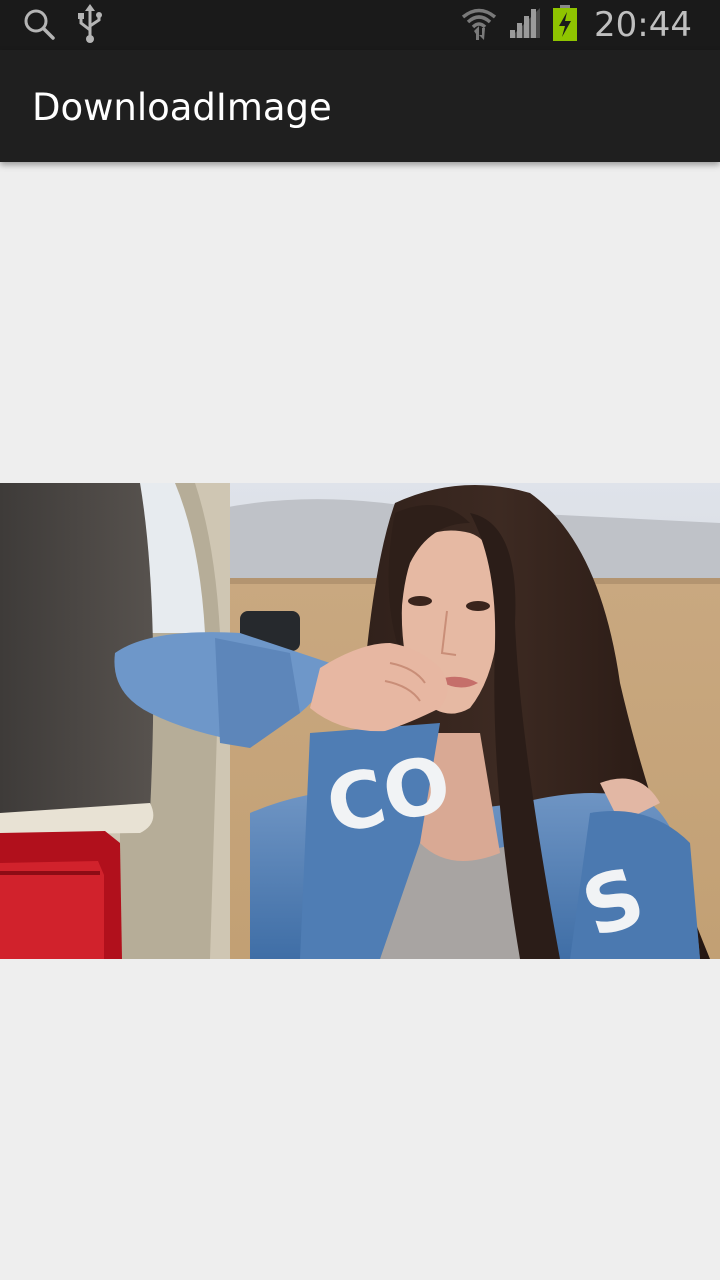 The height and width of the screenshot is (1280, 720). I want to click on status-bar: 20:44, so click(360, 25).